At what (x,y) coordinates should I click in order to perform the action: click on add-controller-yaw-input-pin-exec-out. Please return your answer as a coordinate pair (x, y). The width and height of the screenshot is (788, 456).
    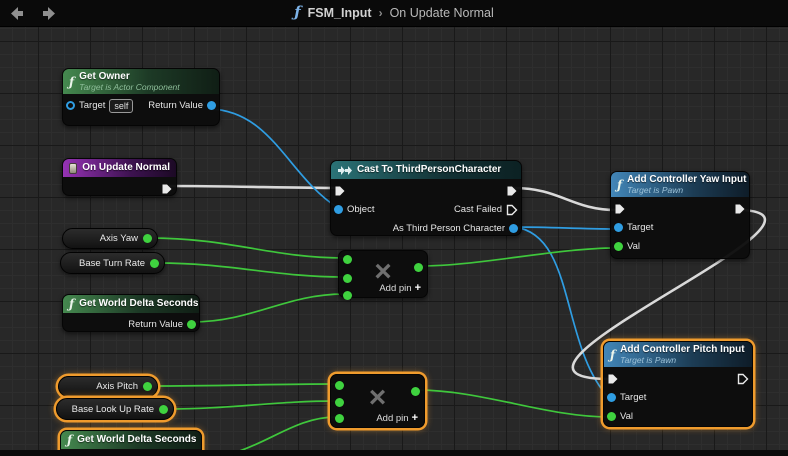
    Looking at the image, I should click on (740, 209).